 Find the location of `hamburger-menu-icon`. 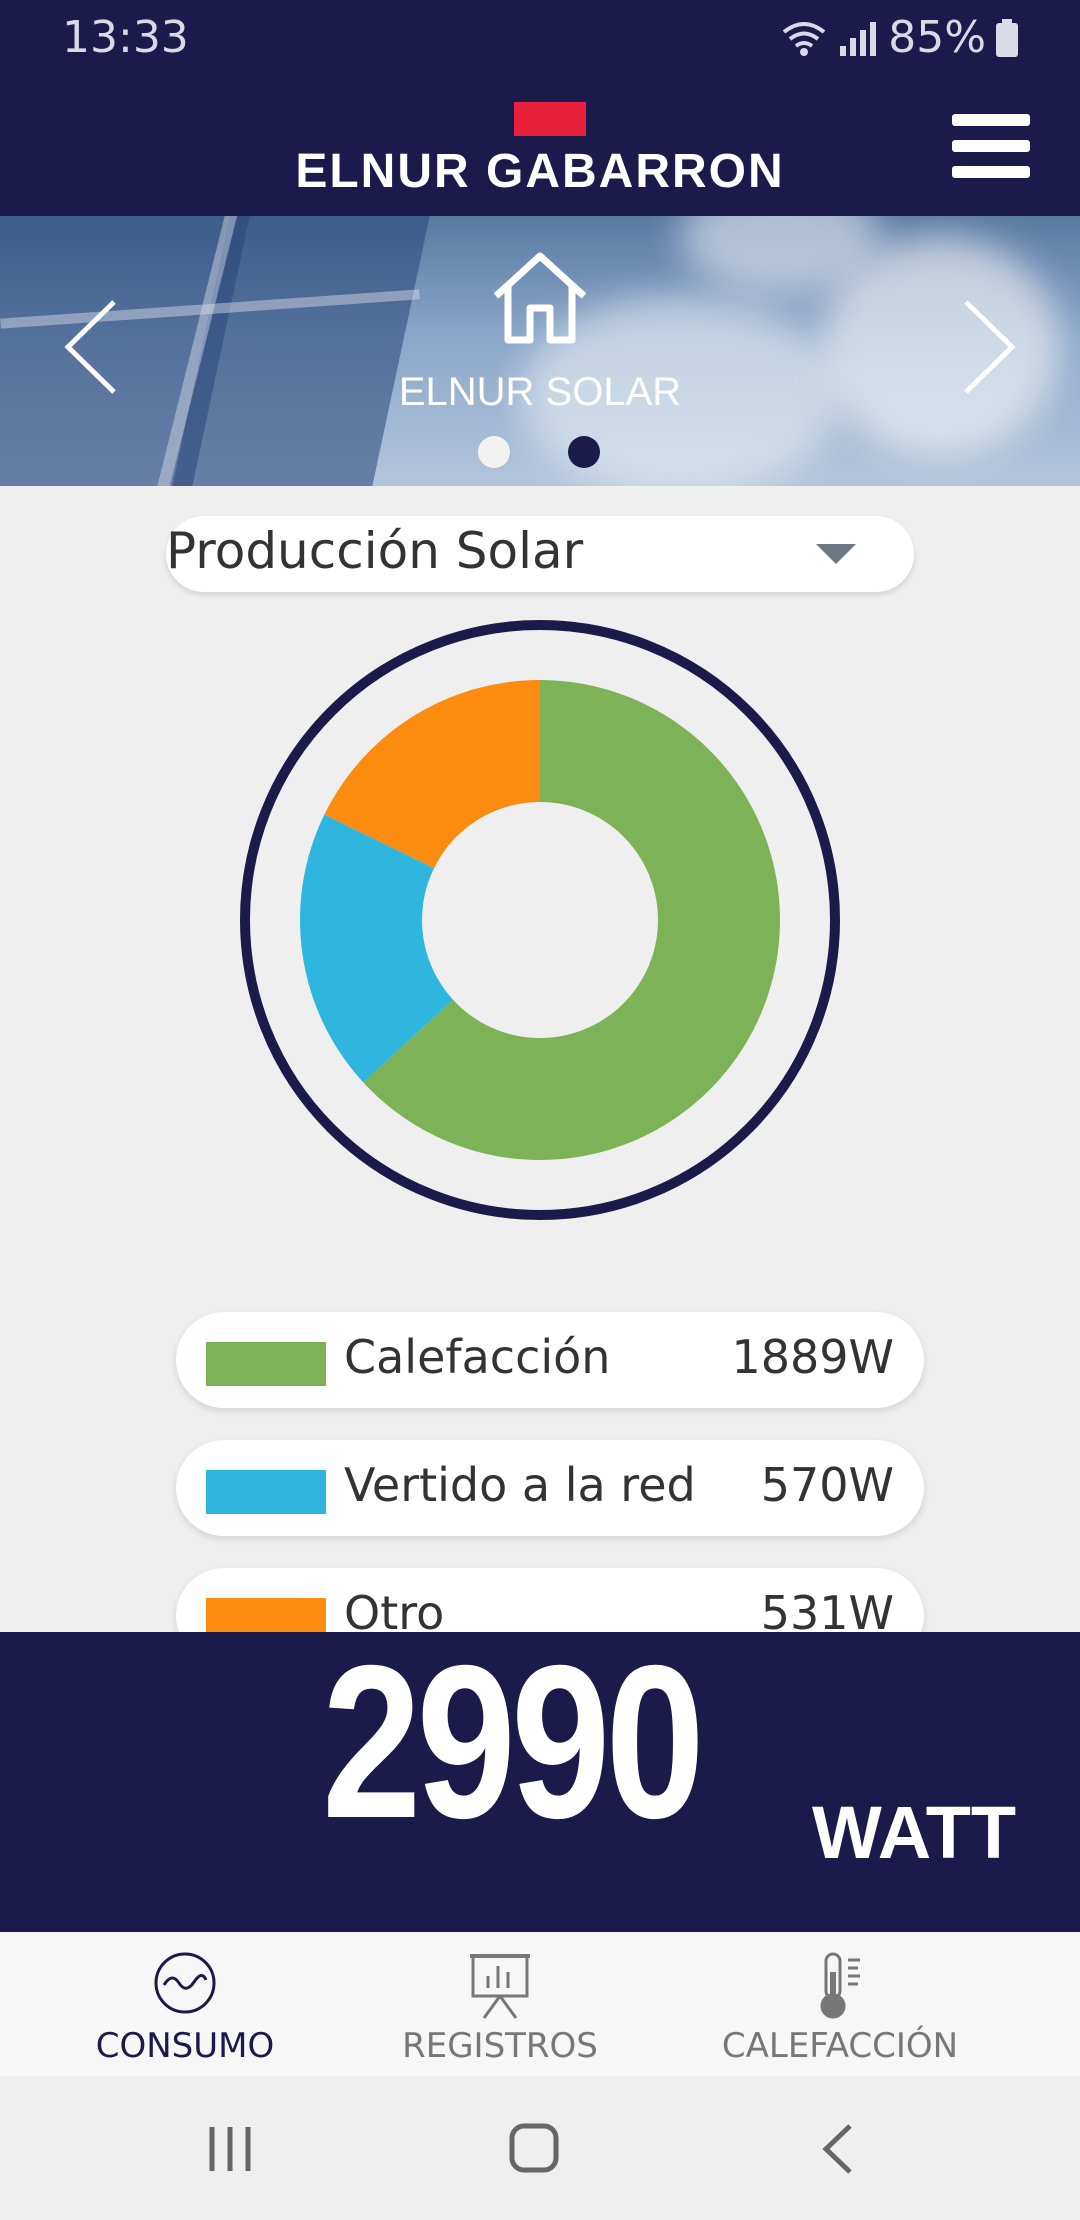

hamburger-menu-icon is located at coordinates (991, 146).